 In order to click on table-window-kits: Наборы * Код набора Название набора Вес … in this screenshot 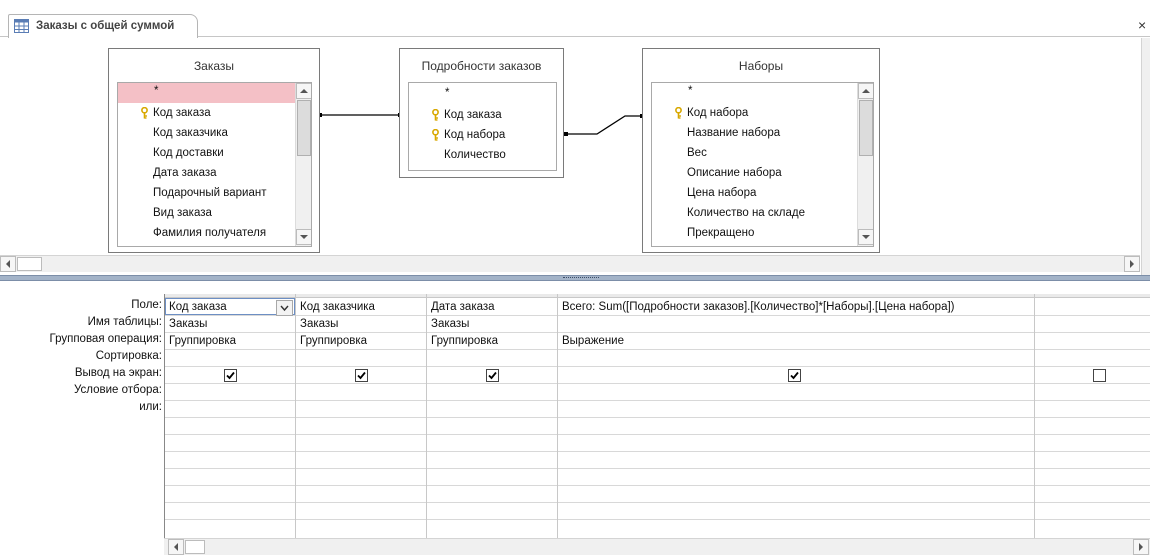, I will do `click(761, 150)`.